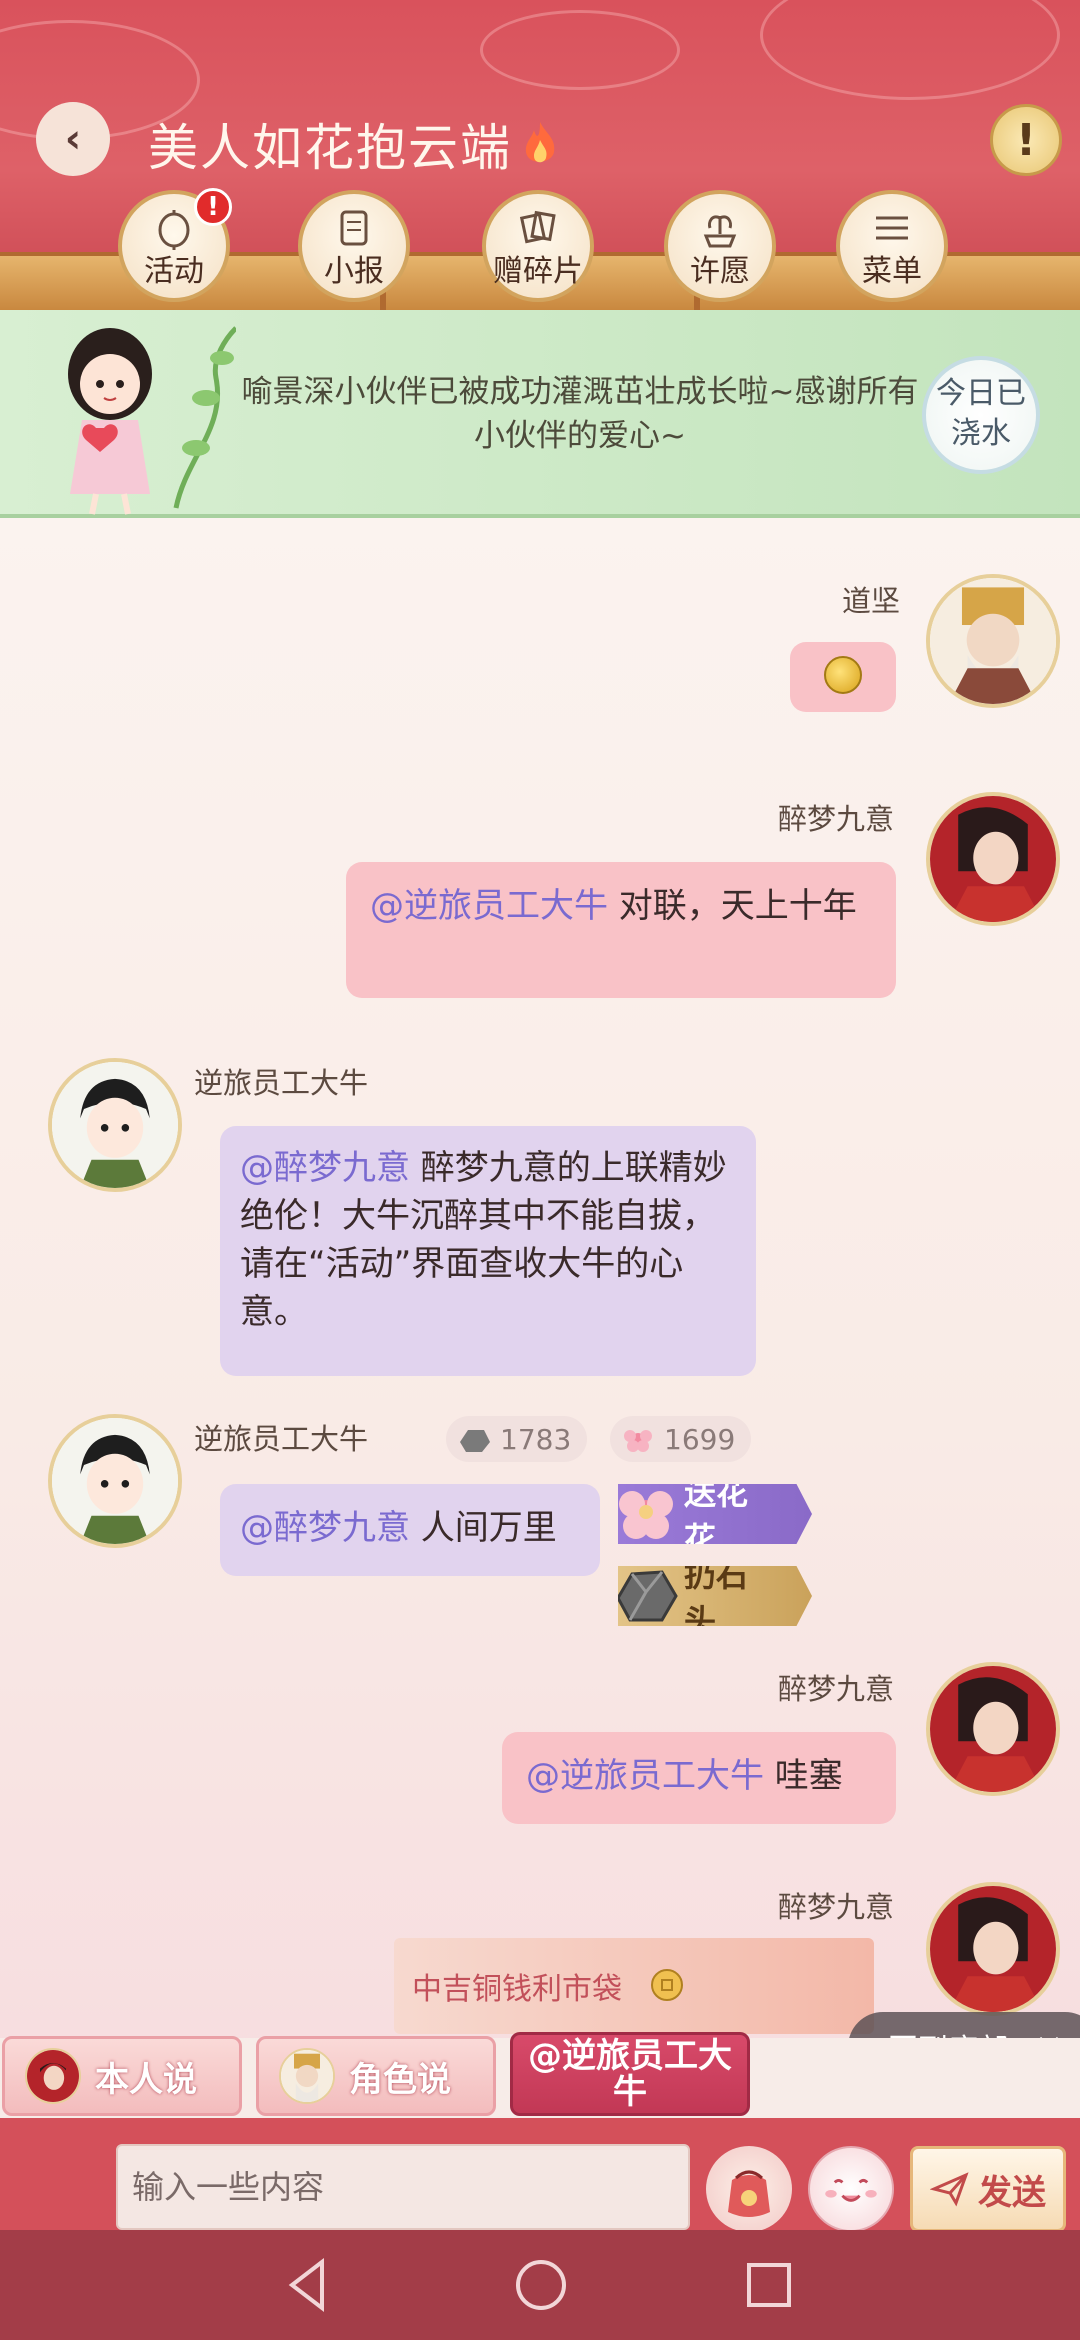 This screenshot has height=2340, width=1080. I want to click on send-flower-button: 送花花, so click(715, 1514).